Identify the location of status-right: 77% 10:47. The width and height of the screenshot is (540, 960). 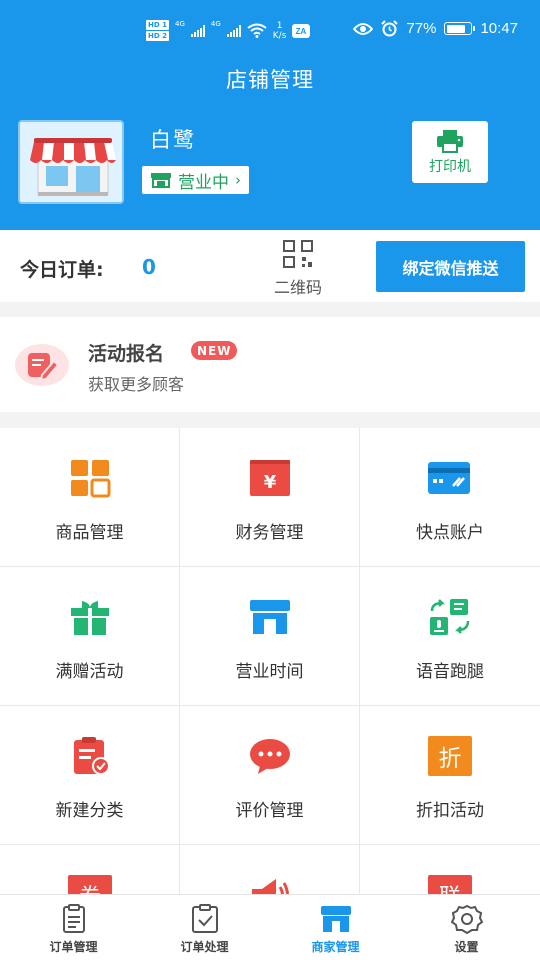
(435, 28).